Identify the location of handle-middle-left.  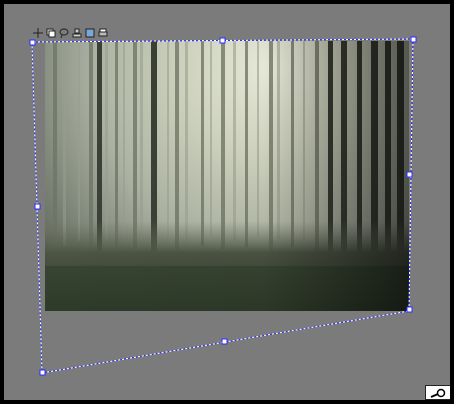
(37, 206).